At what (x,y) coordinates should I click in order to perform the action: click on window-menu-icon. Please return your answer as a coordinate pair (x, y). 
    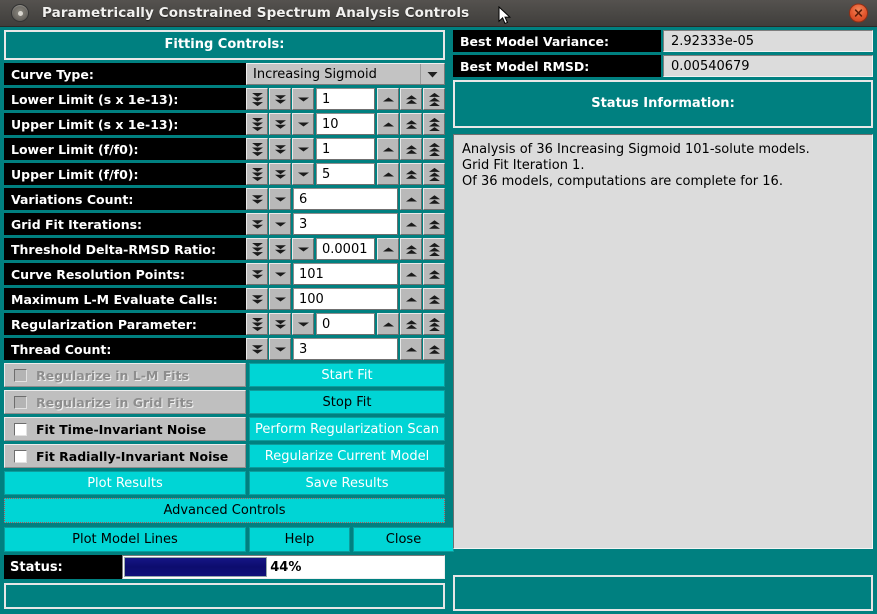
    Looking at the image, I should click on (20, 13).